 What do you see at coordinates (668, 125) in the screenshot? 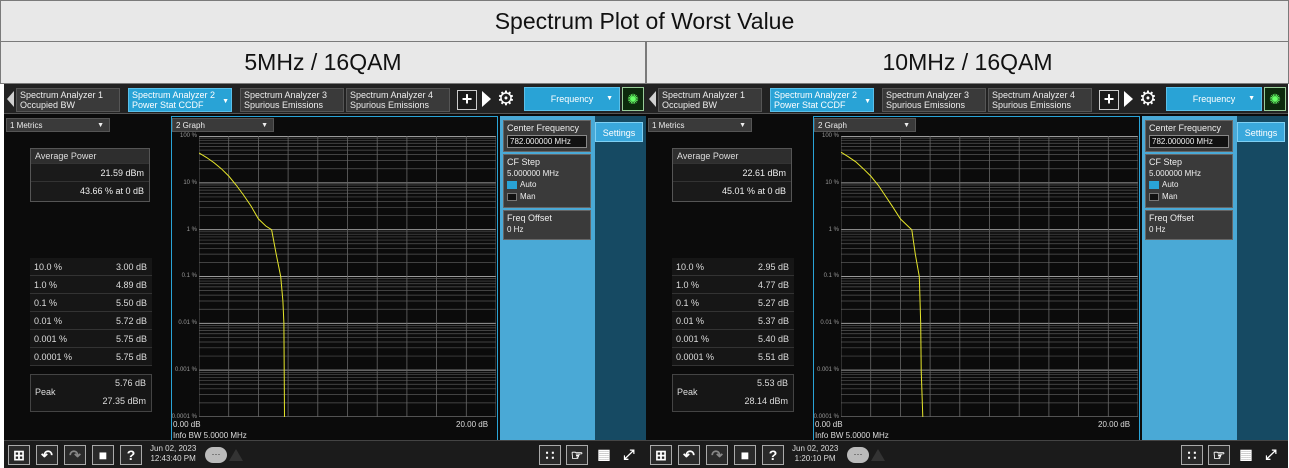
I see `metrics-title: 1 Metrics` at bounding box center [668, 125].